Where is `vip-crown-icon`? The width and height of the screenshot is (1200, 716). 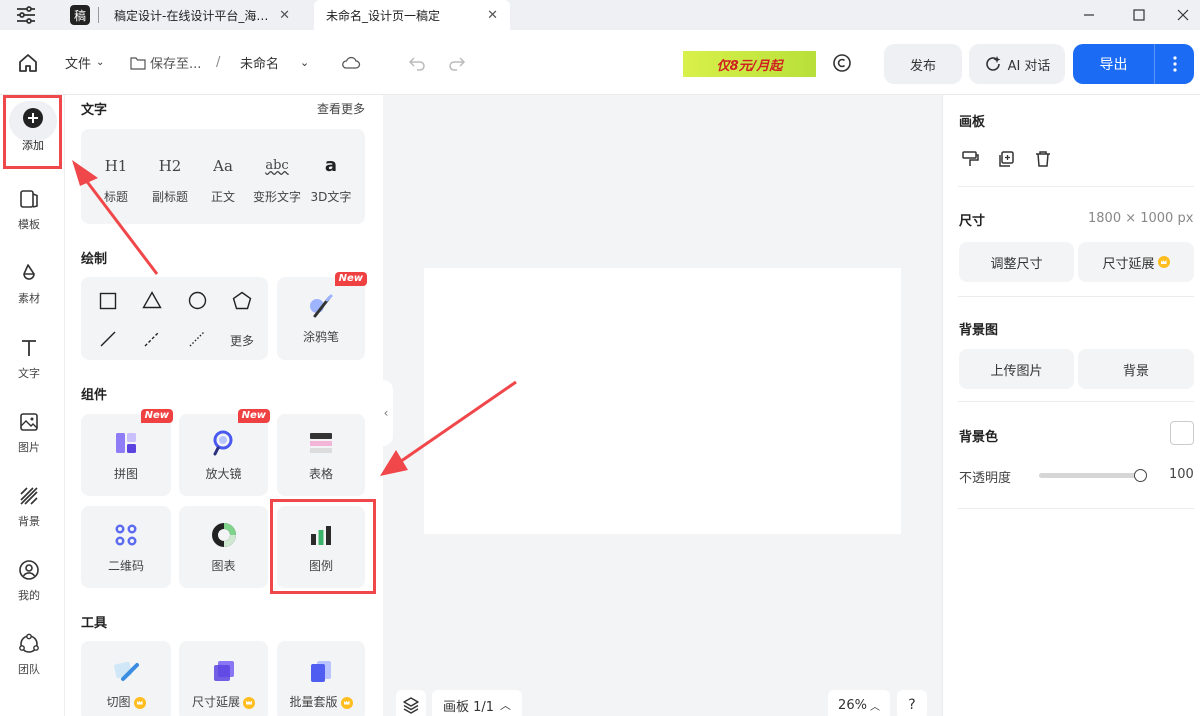
vip-crown-icon is located at coordinates (1163, 262).